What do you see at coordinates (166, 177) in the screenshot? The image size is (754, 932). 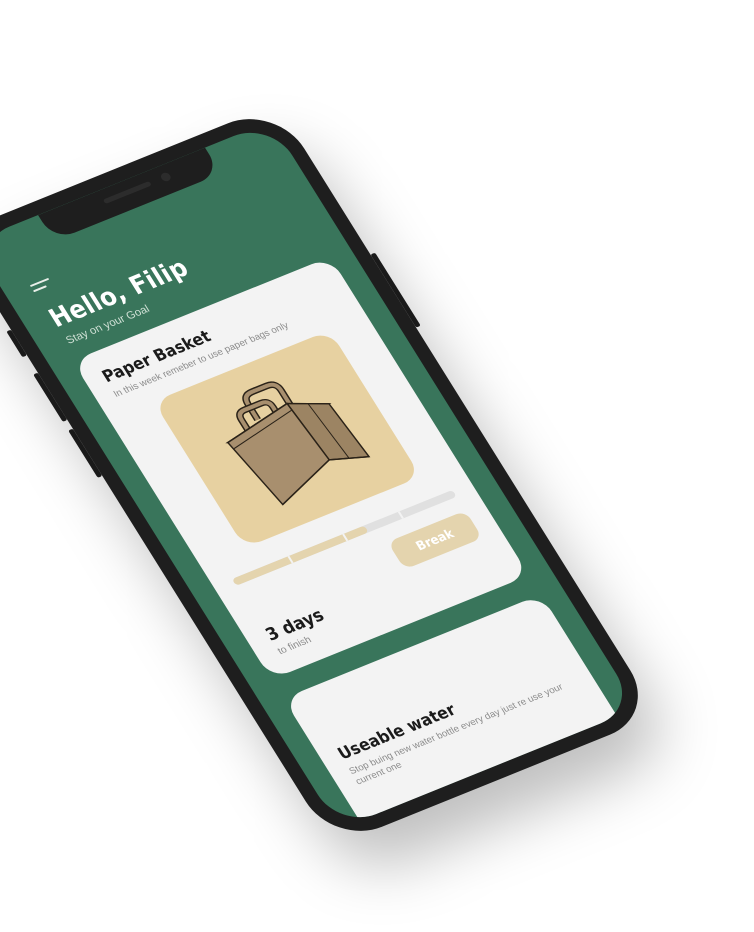 I see `front-camera` at bounding box center [166, 177].